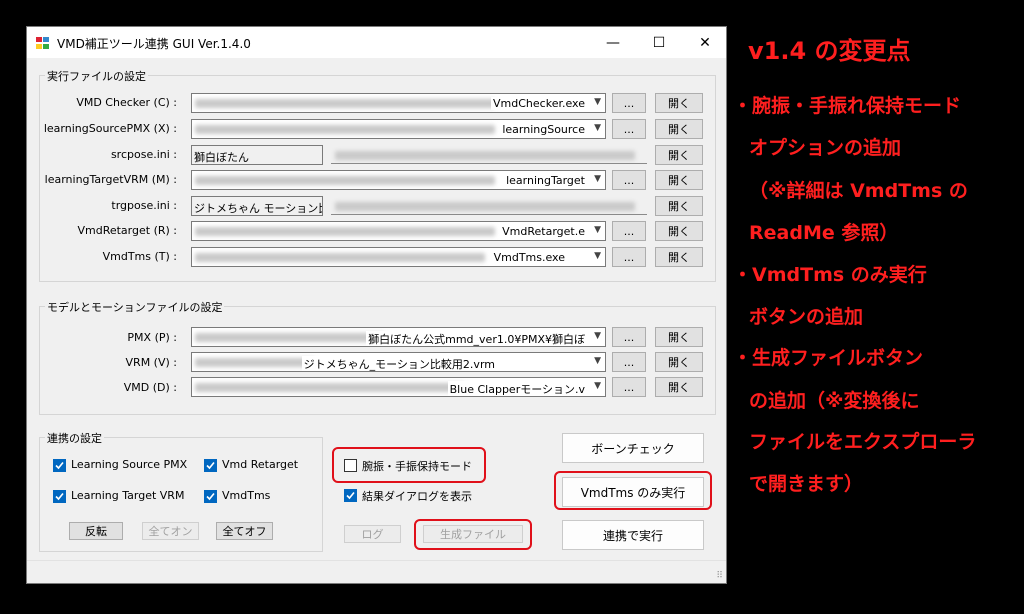 Image resolution: width=1024 pixels, height=614 pixels. What do you see at coordinates (257, 155) in the screenshot?
I see `srcpose-ini-field: 獅白ぼたん` at bounding box center [257, 155].